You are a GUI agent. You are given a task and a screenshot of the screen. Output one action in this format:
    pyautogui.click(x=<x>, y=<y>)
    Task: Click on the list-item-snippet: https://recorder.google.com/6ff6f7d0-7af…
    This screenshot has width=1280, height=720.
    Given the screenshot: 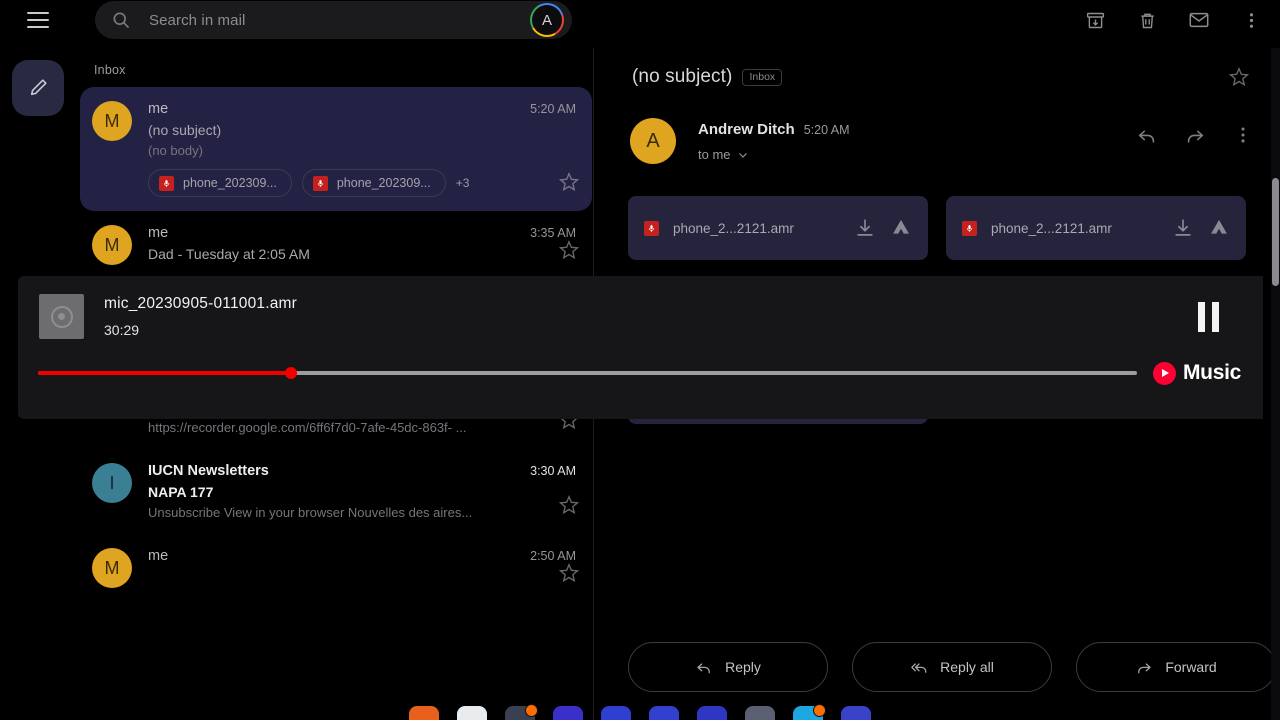 What is the action you would take?
    pyautogui.click(x=307, y=427)
    